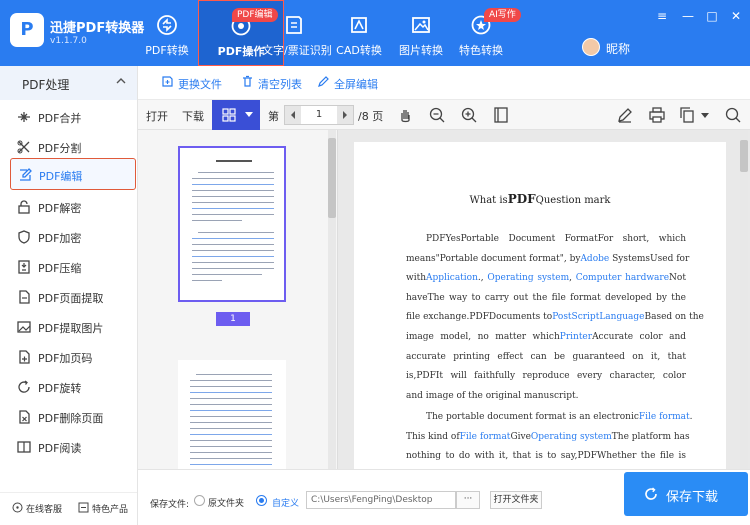 The width and height of the screenshot is (750, 525). I want to click on open-button: 打开, so click(157, 116).